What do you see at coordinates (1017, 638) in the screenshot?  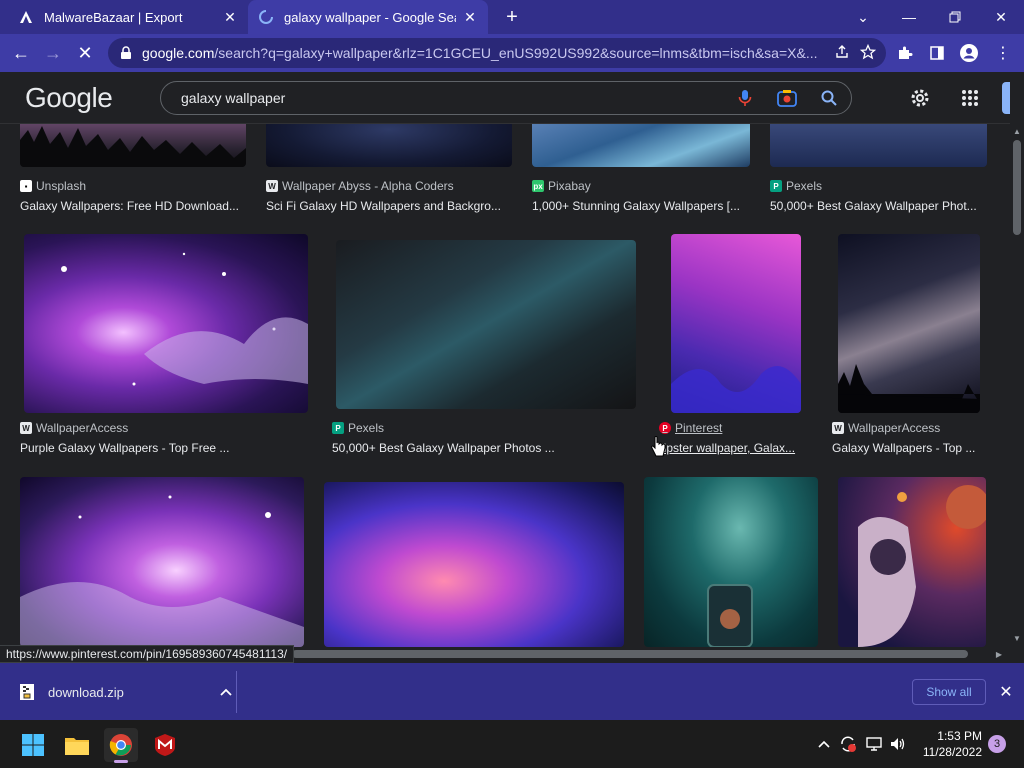 I see `scroll-down-arrow-icon: ▼` at bounding box center [1017, 638].